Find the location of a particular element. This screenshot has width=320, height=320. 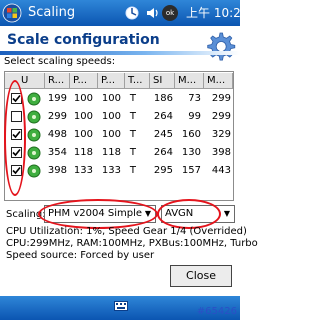

connectivity-icon is located at coordinates (132, 13).